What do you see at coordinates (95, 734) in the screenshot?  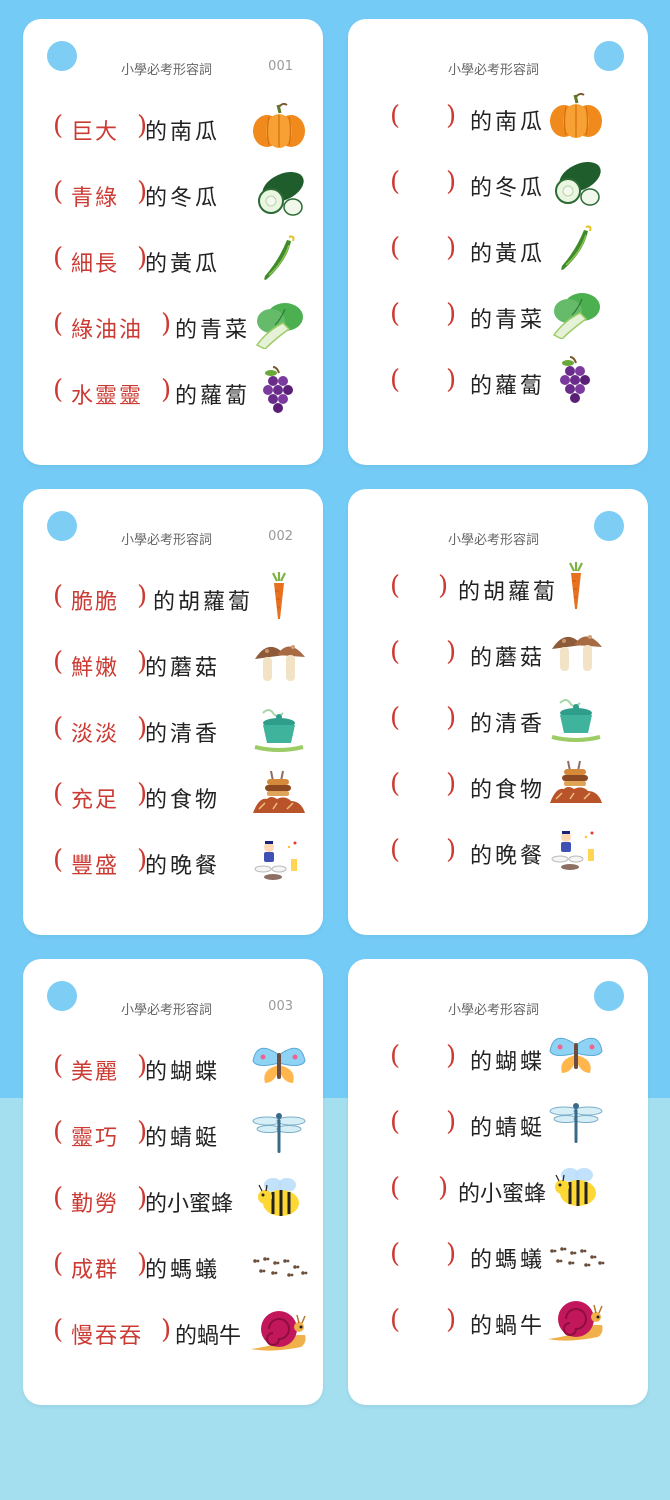 I see `adjective: 淡淡` at bounding box center [95, 734].